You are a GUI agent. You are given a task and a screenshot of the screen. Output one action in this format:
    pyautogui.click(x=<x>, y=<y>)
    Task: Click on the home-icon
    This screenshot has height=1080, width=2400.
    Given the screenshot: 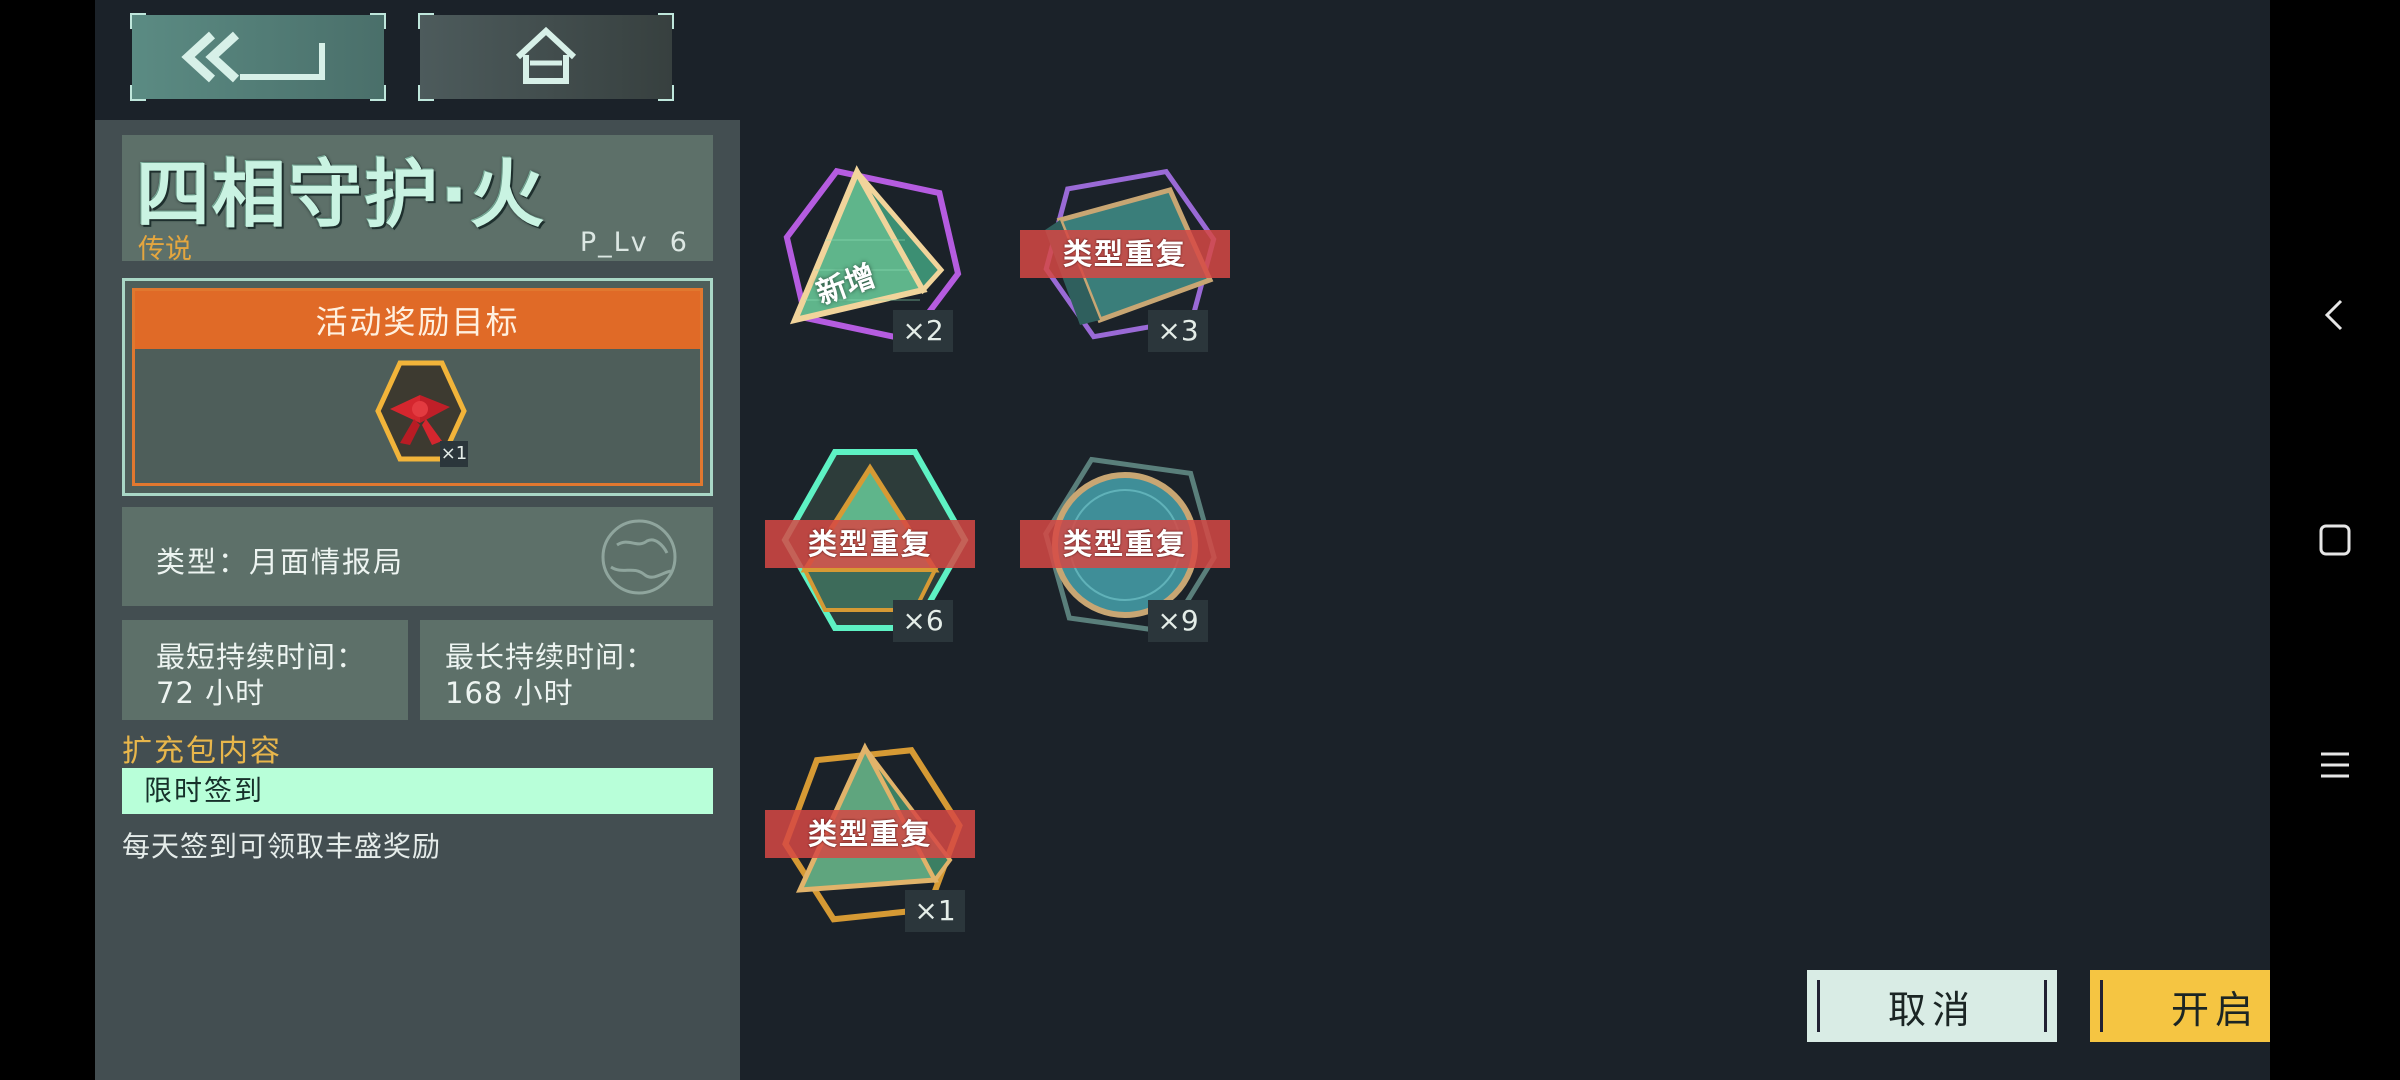 What is the action you would take?
    pyautogui.click(x=546, y=55)
    